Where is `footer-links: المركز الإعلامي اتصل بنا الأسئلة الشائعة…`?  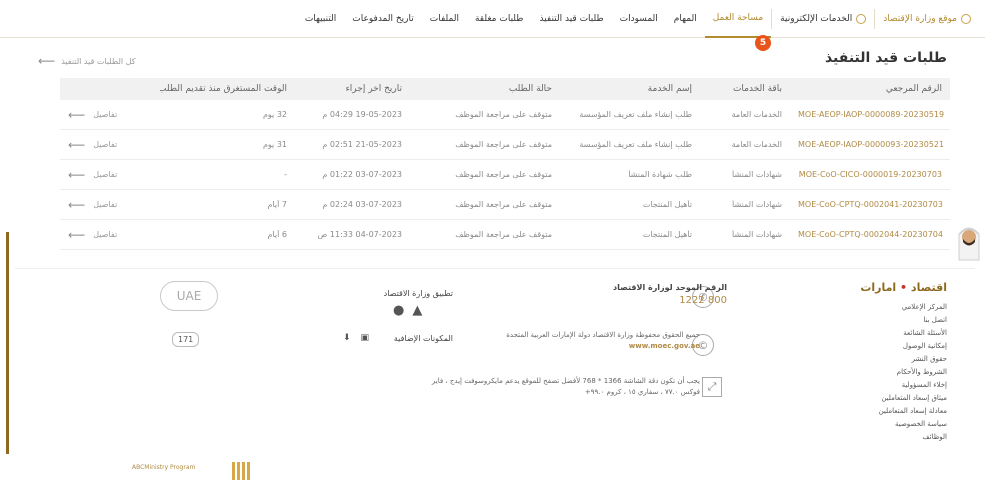
footer-links: المركز الإعلامي اتصل بنا الأسئلة الشائعة… is located at coordinates (913, 372).